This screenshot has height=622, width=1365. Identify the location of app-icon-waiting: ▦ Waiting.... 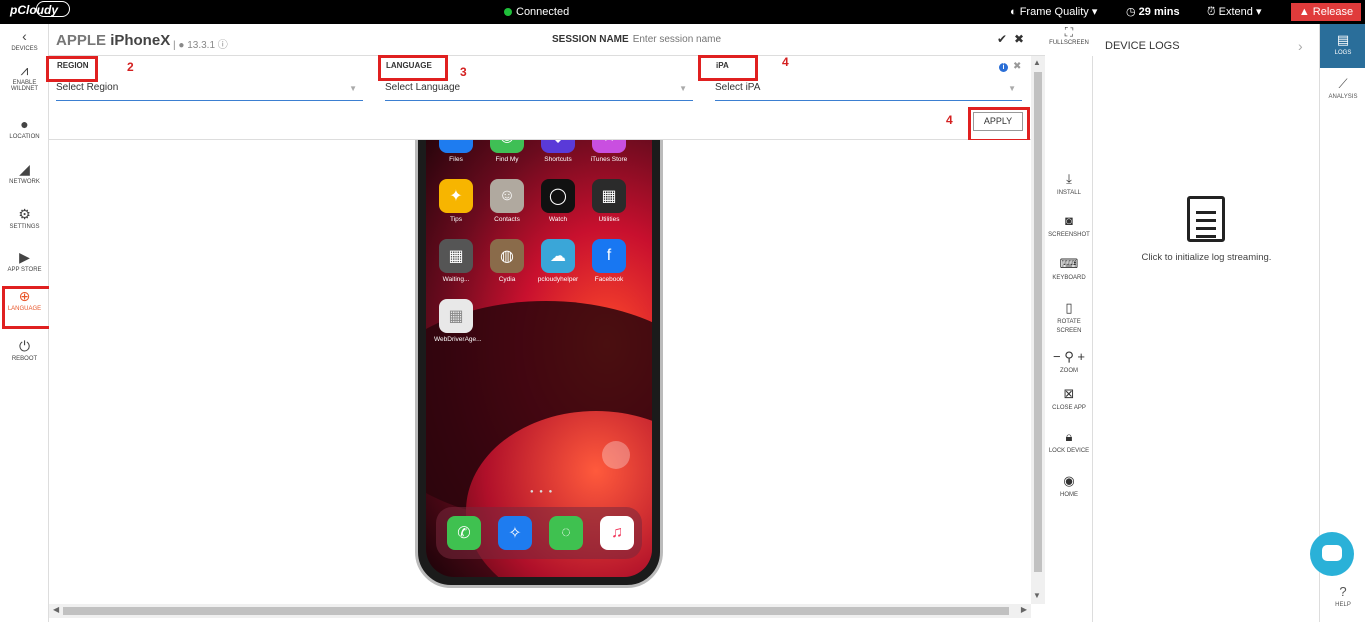
(456, 261).